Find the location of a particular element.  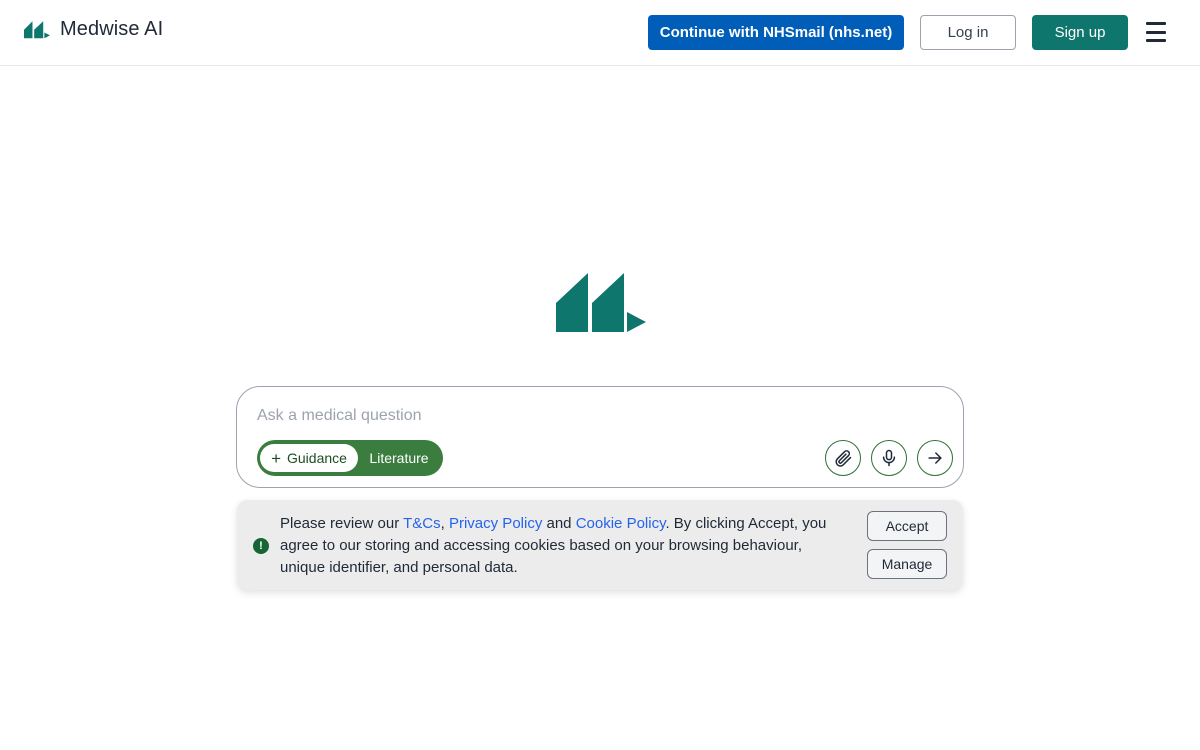

mode-literature-option: Literature is located at coordinates (399, 458).